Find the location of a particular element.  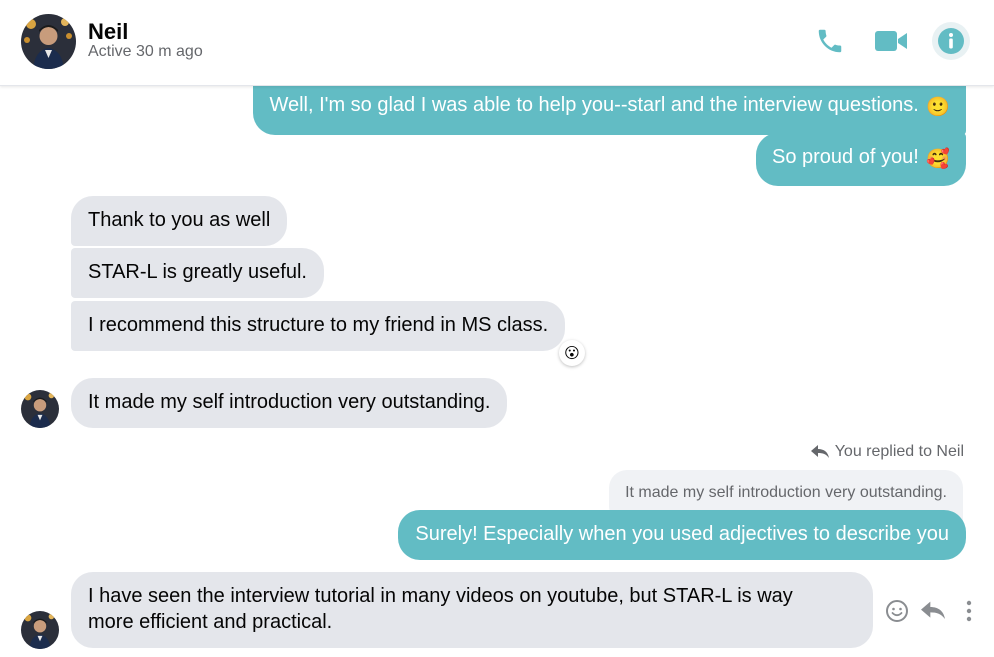

info-icon is located at coordinates (951, 41).